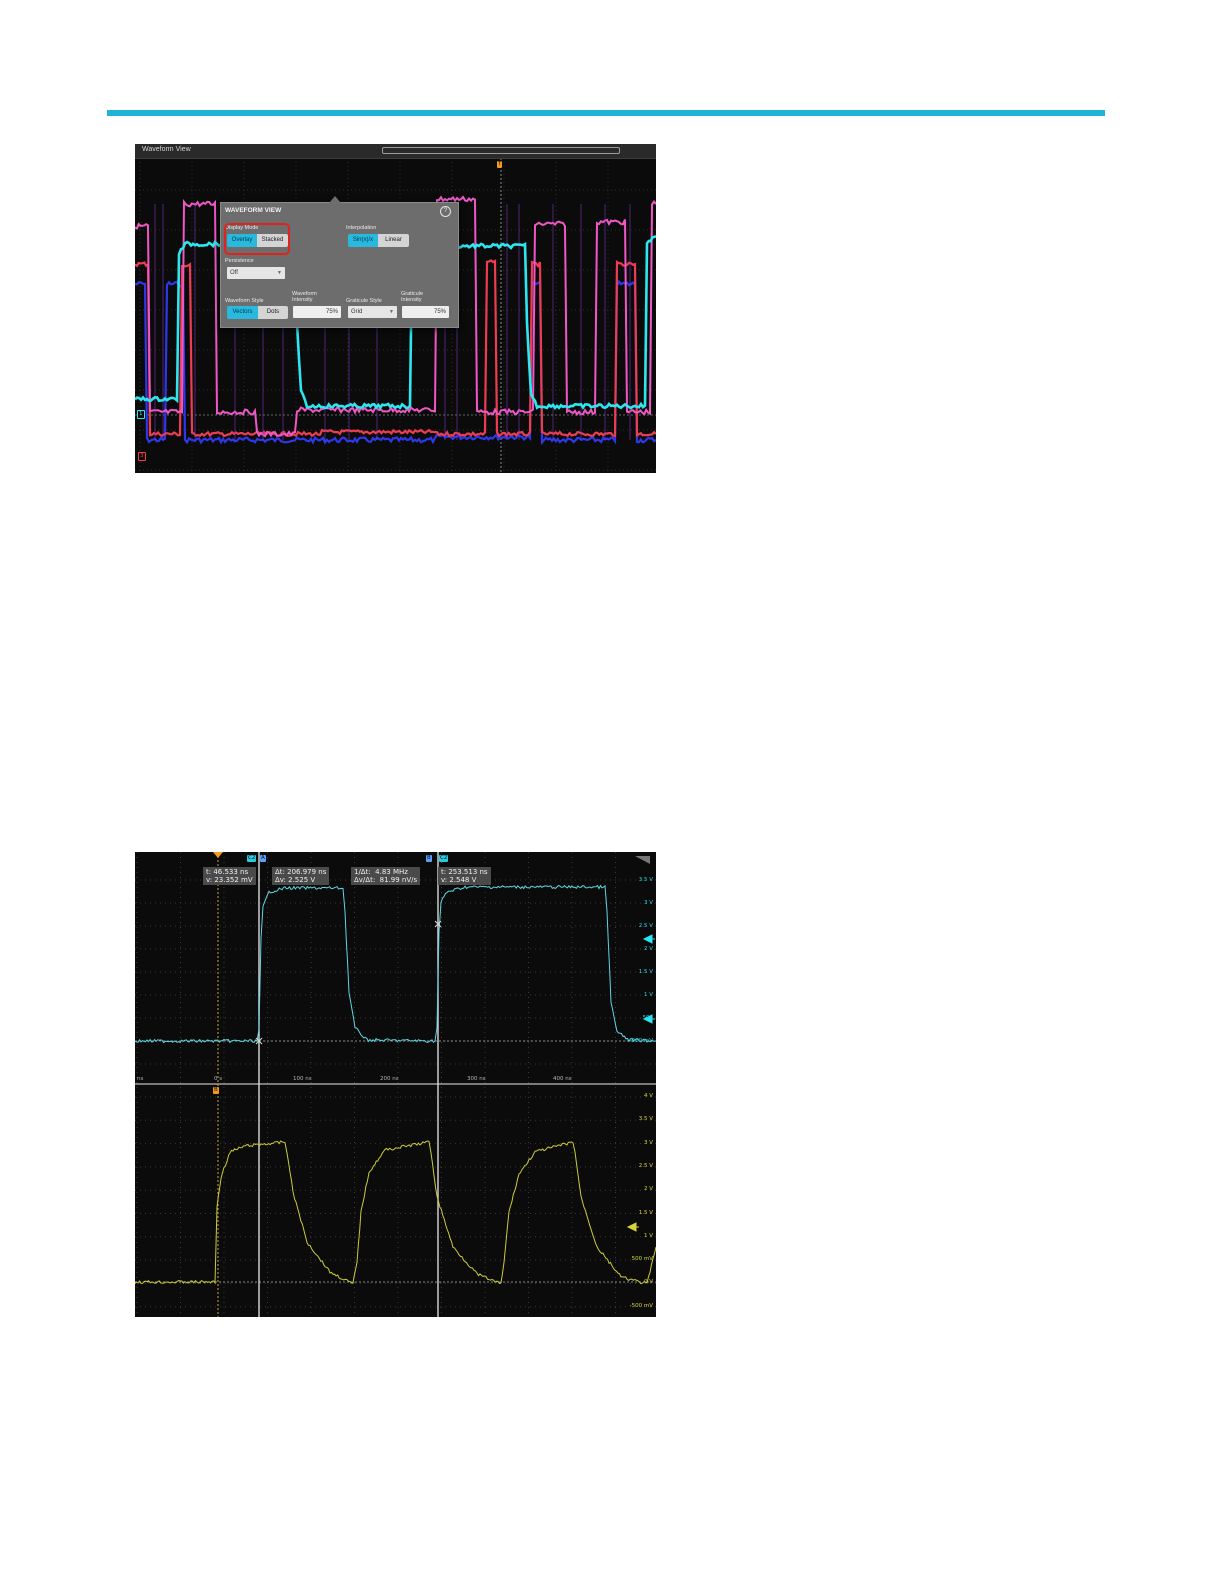 Image resolution: width=1224 pixels, height=1584 pixels. What do you see at coordinates (642, 860) in the screenshot?
I see `corner-handle-icon` at bounding box center [642, 860].